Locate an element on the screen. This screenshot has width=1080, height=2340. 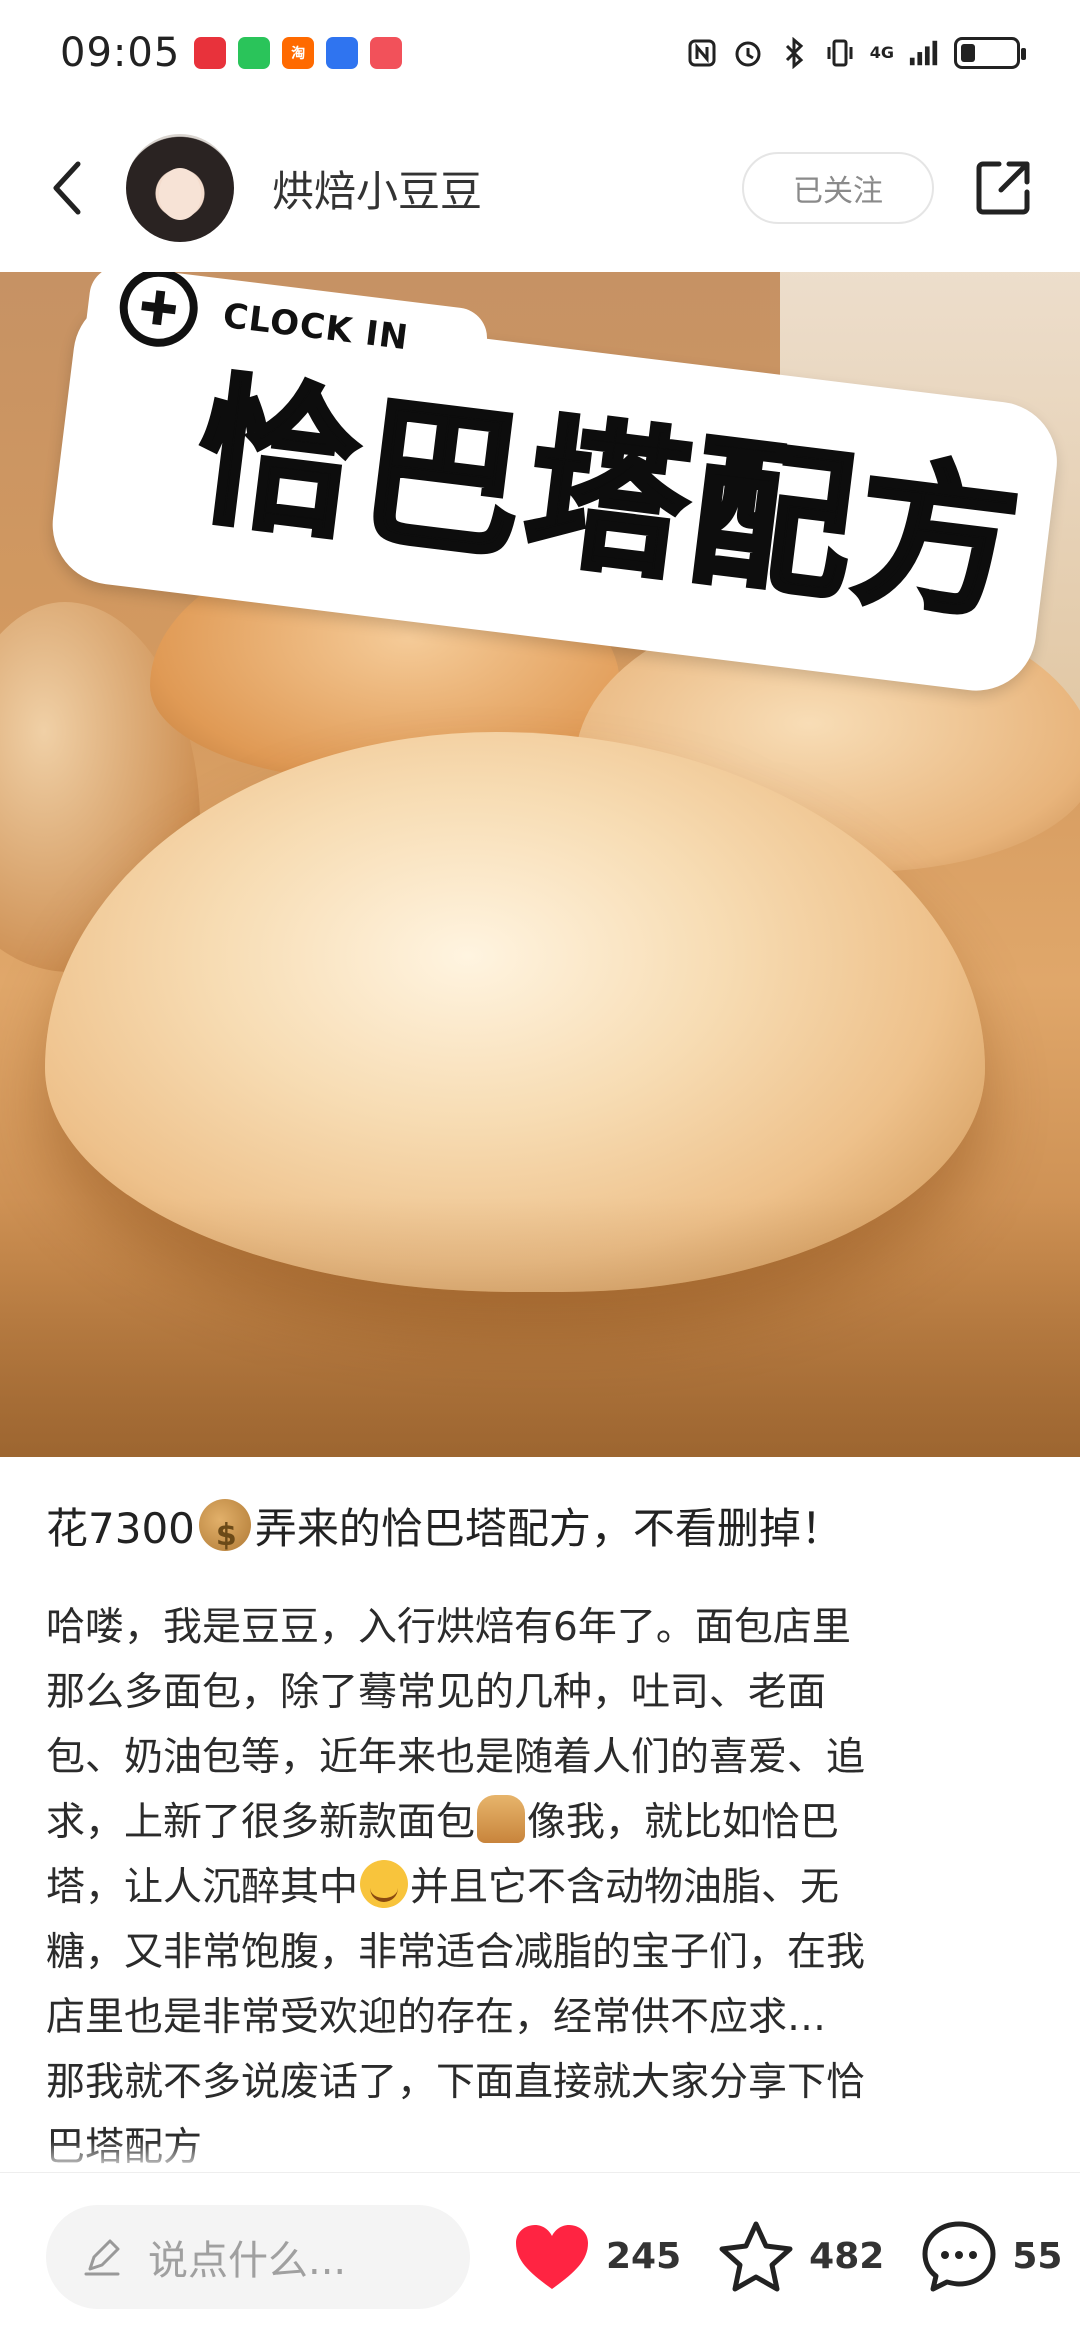
plus-circle-icon is located at coordinates (159, 312).